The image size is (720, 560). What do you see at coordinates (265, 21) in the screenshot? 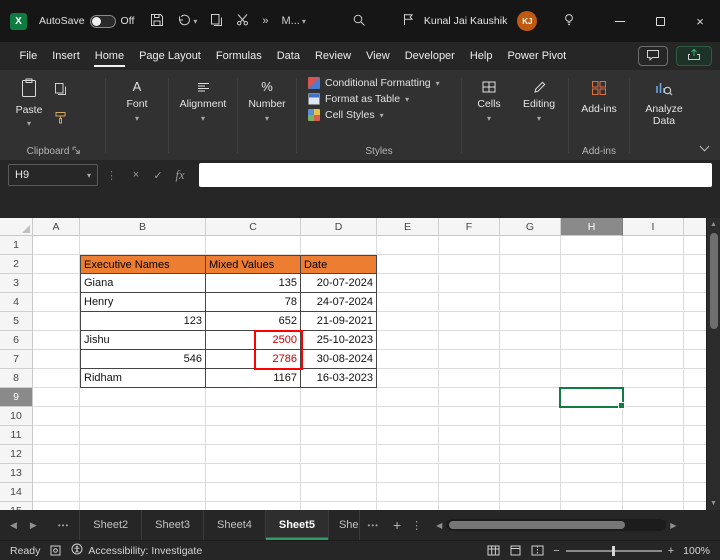
I see `quick-access-overflow-button: »` at bounding box center [265, 21].